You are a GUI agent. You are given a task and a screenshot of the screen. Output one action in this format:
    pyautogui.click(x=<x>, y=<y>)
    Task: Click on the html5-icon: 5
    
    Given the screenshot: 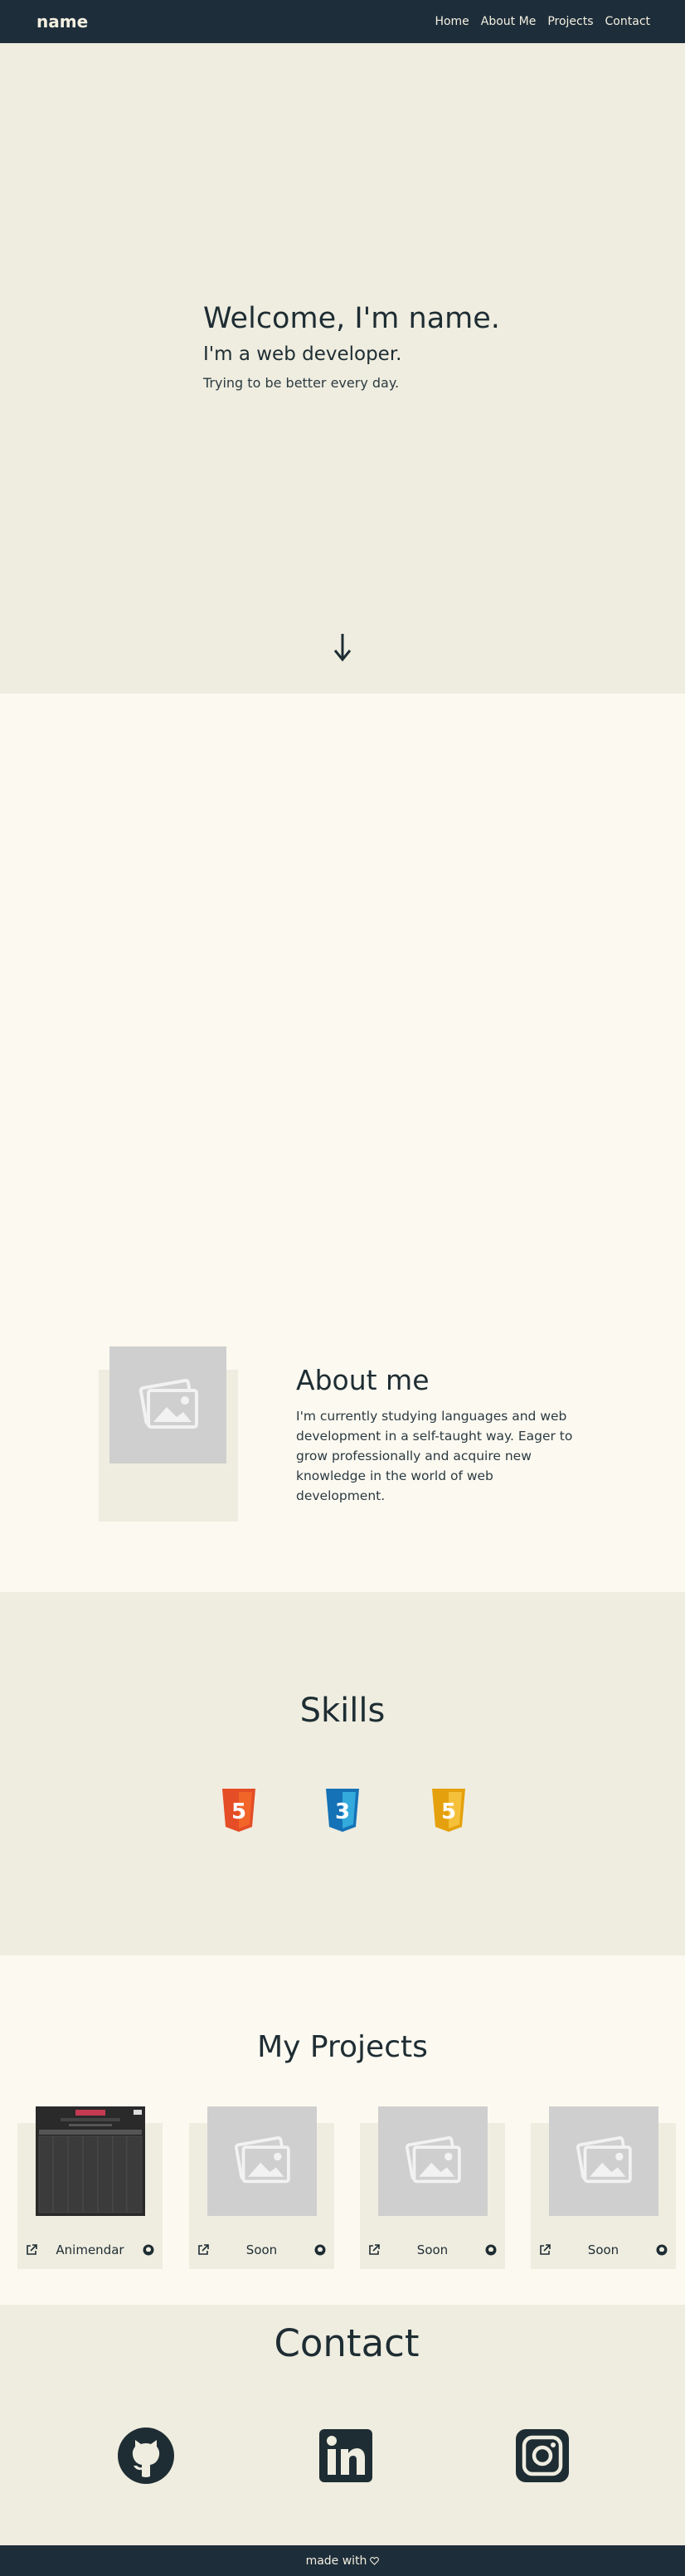 What is the action you would take?
    pyautogui.click(x=238, y=1810)
    